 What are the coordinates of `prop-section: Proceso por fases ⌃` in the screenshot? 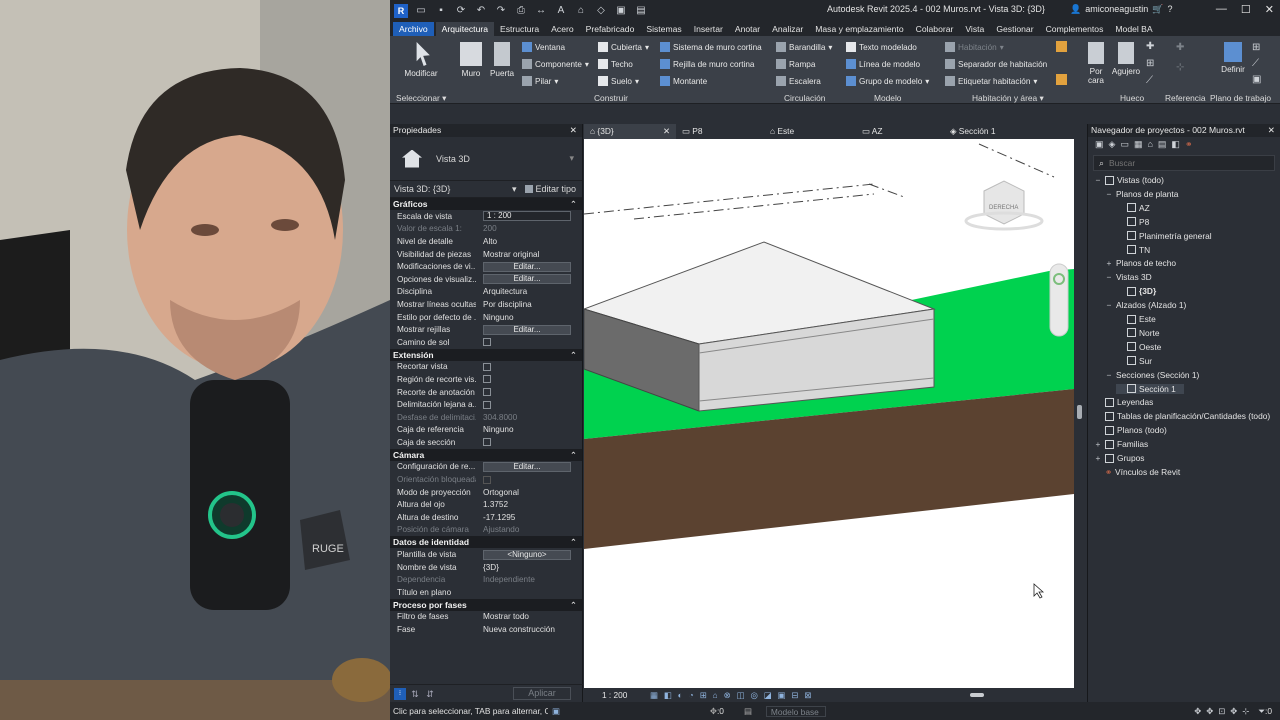 It's located at (486, 604).